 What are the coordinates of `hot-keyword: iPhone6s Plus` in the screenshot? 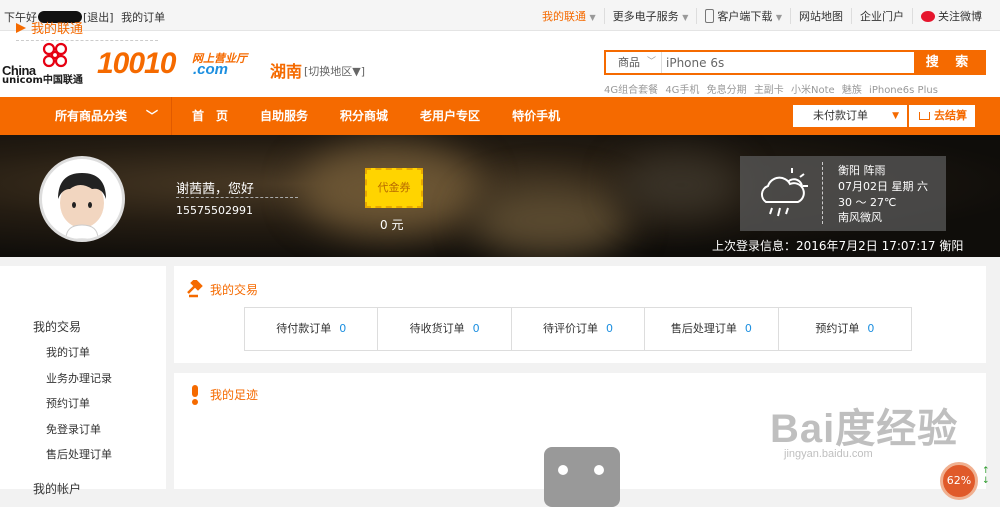 It's located at (903, 90).